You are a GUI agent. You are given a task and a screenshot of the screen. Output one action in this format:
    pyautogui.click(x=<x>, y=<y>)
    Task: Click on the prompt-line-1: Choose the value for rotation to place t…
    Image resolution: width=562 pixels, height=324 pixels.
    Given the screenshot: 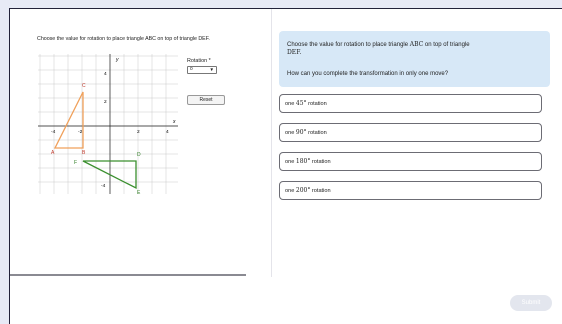 What is the action you would take?
    pyautogui.click(x=378, y=48)
    